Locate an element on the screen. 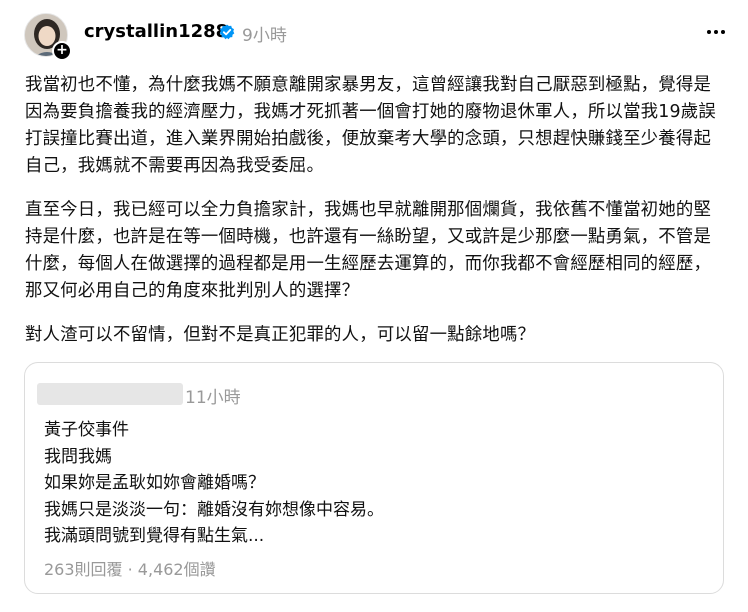  post-header: + crystallin1288 9小時 is located at coordinates (374, 35).